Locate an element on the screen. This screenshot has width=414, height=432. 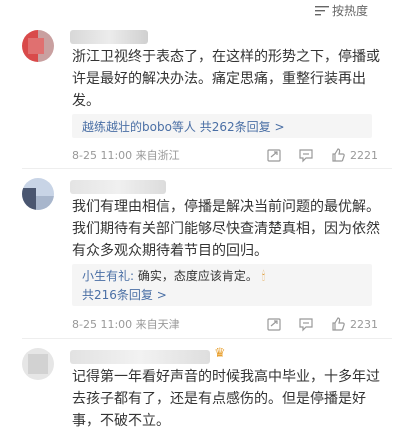
comment-meta: 8-25 11:00 来自天津 2231 is located at coordinates (227, 324).